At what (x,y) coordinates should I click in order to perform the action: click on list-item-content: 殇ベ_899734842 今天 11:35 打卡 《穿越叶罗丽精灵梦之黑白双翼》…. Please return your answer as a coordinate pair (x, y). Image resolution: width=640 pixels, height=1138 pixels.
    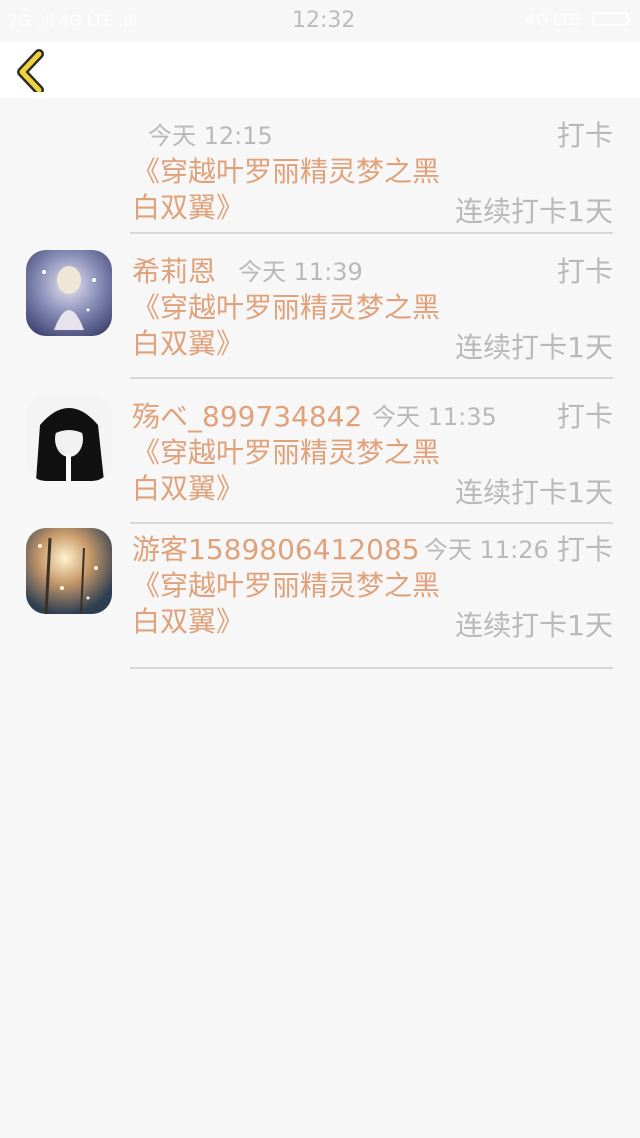
    Looking at the image, I should click on (371, 451).